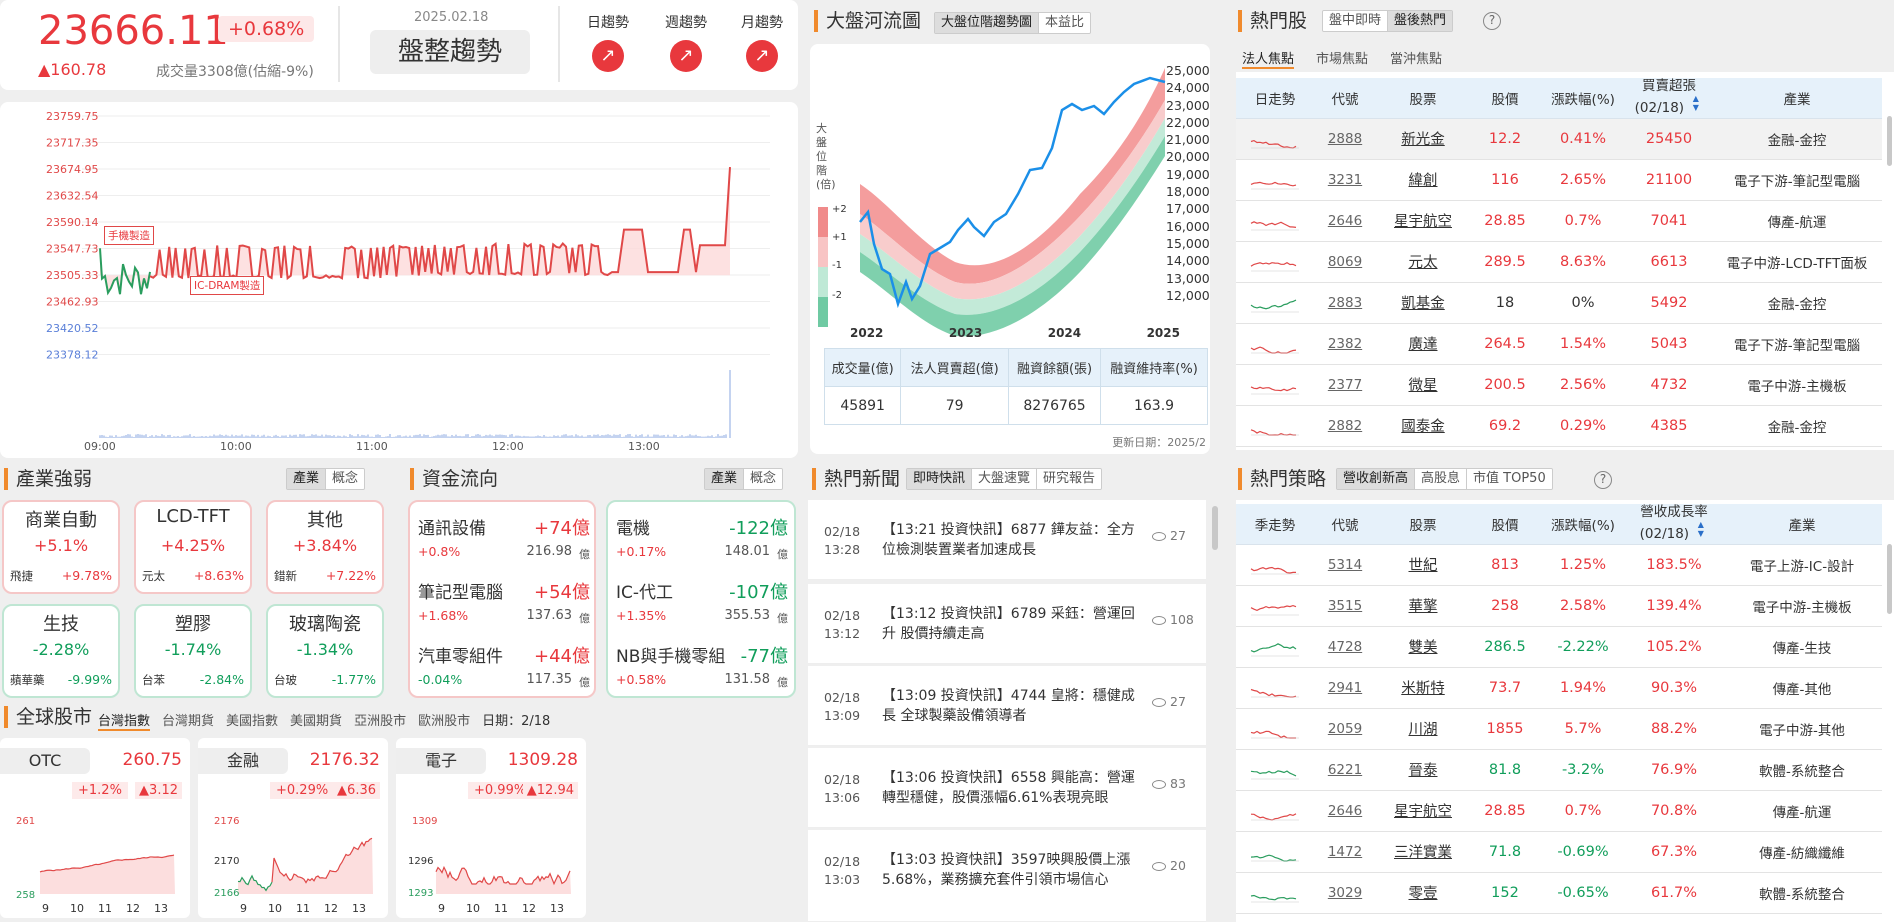 The height and width of the screenshot is (922, 1894). I want to click on tab-intraday: 盤中即時, so click(1355, 21).